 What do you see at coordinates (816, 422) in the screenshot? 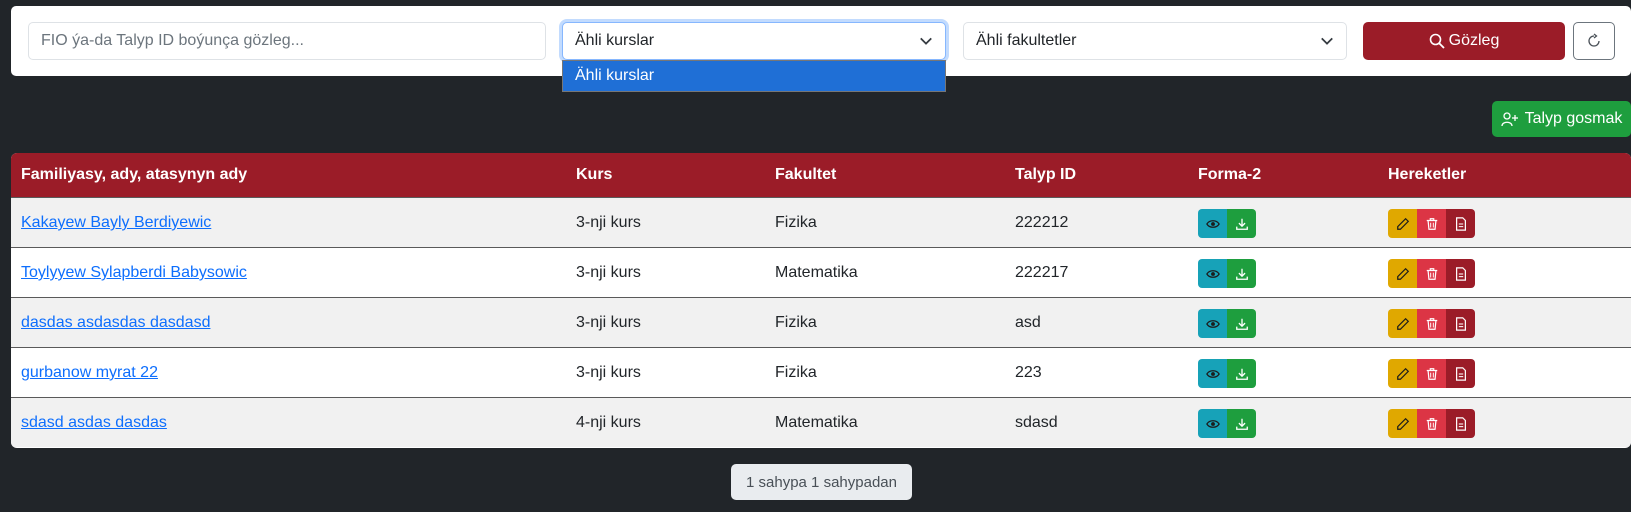
I see `faculty-cell: Matematika` at bounding box center [816, 422].